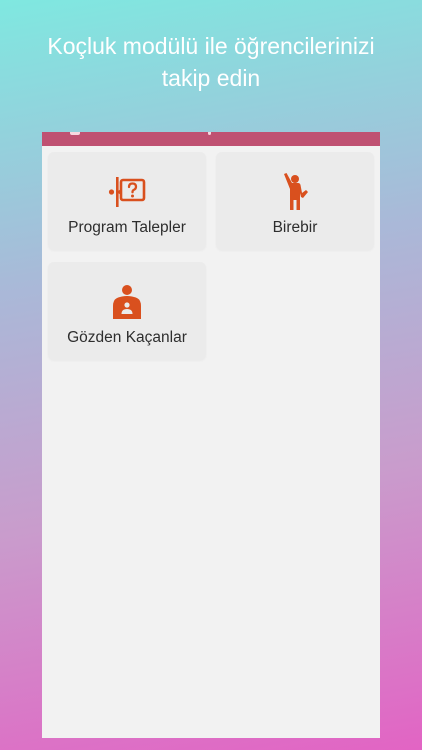  What do you see at coordinates (127, 337) in the screenshot?
I see `menu-tile-label: Gözden Kaçanlar` at bounding box center [127, 337].